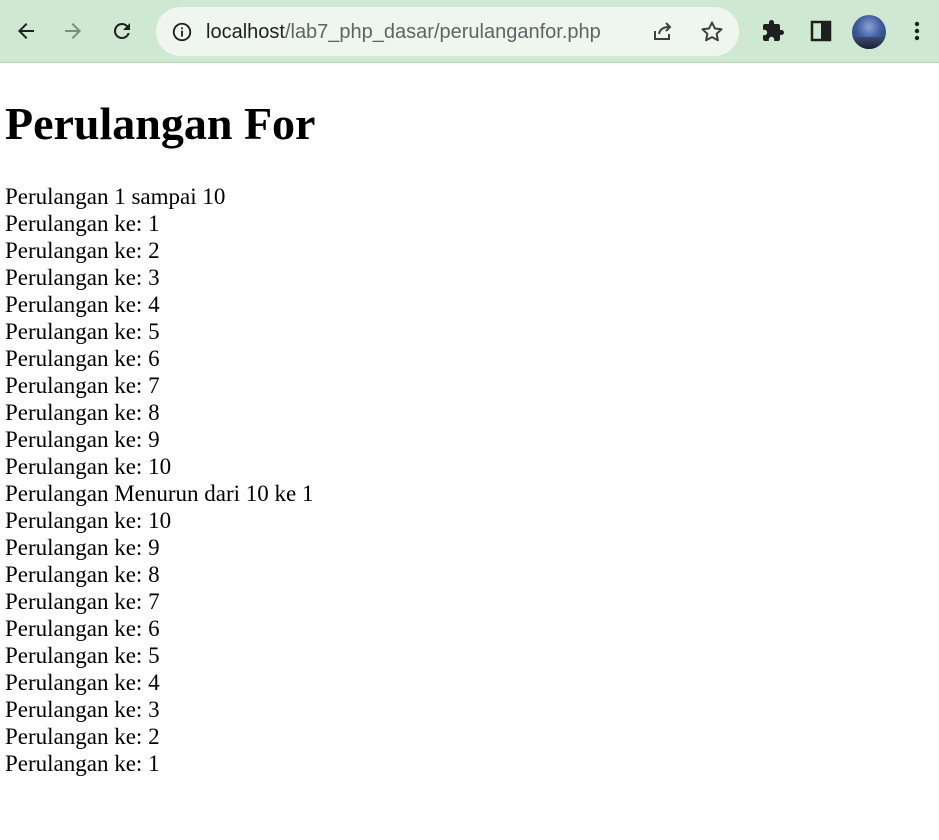 The image size is (939, 840). I want to click on site-info-icon, so click(182, 32).